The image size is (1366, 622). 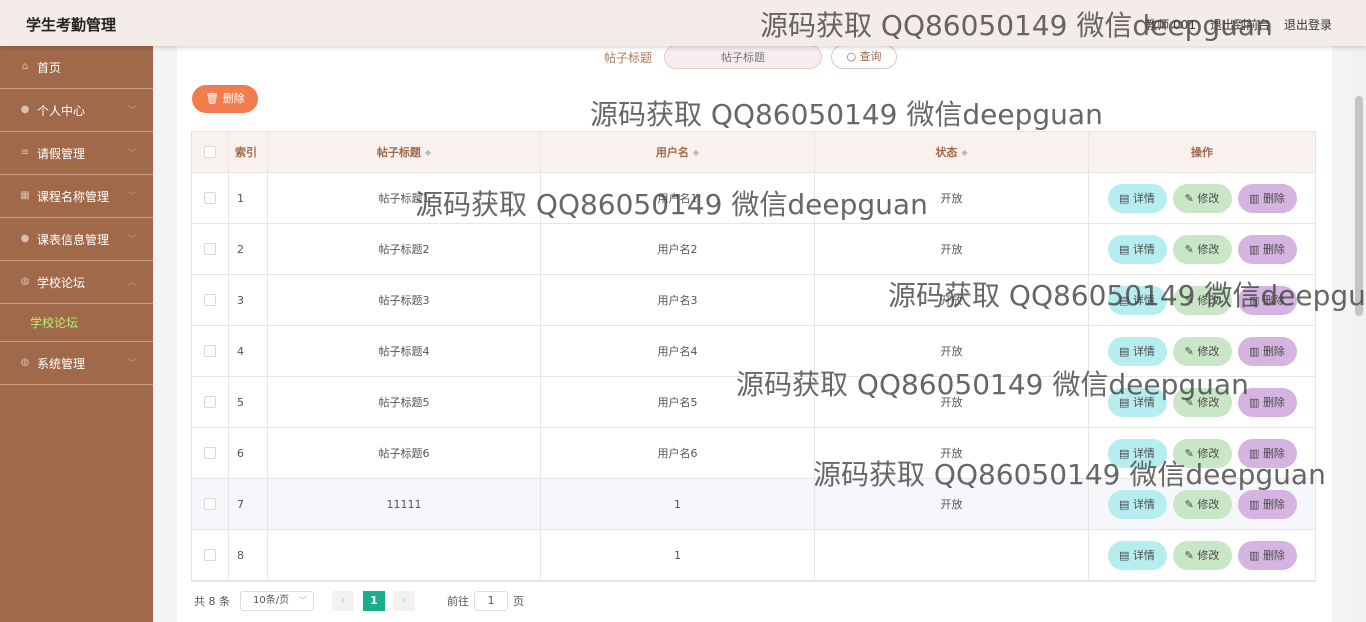 What do you see at coordinates (952, 555) in the screenshot?
I see `status-cell` at bounding box center [952, 555].